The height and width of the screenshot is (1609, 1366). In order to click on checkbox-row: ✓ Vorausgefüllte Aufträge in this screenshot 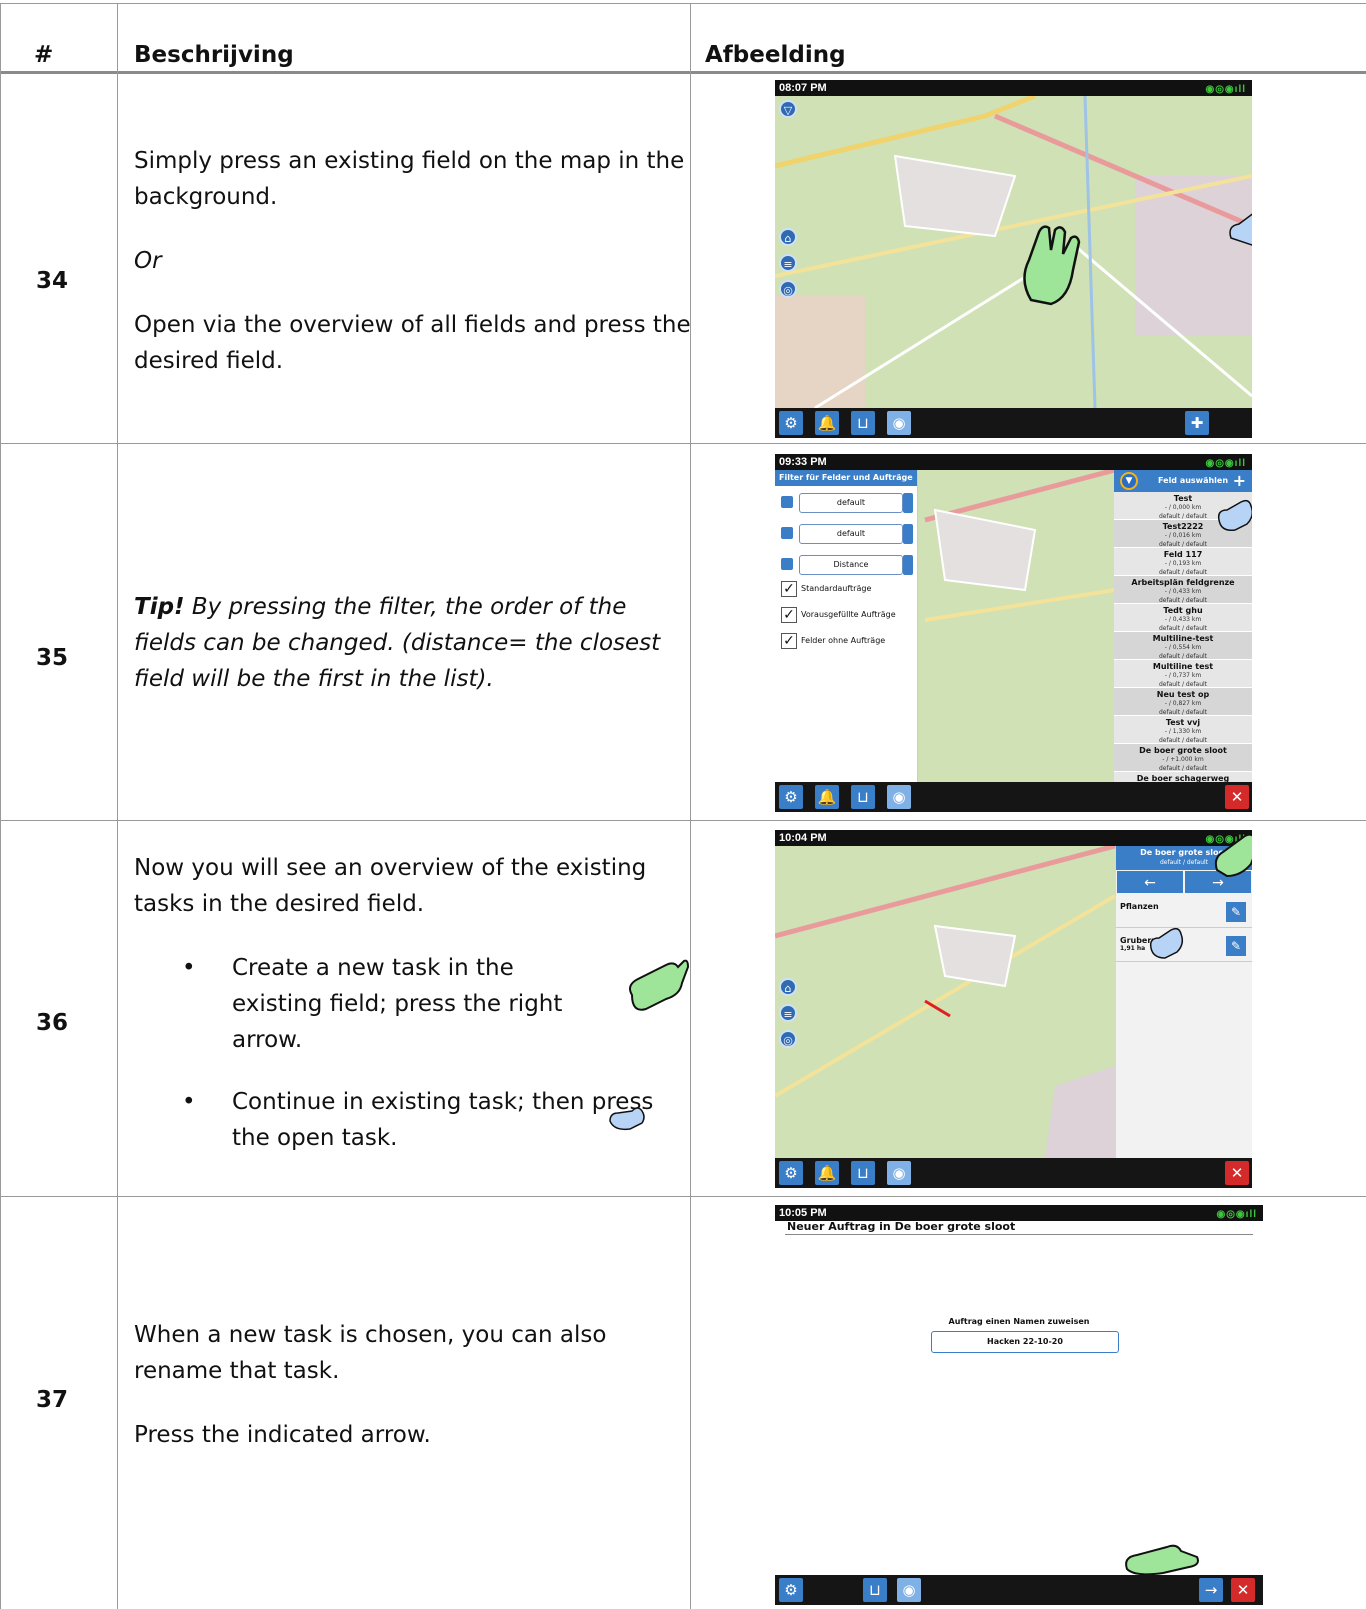, I will do `click(846, 618)`.